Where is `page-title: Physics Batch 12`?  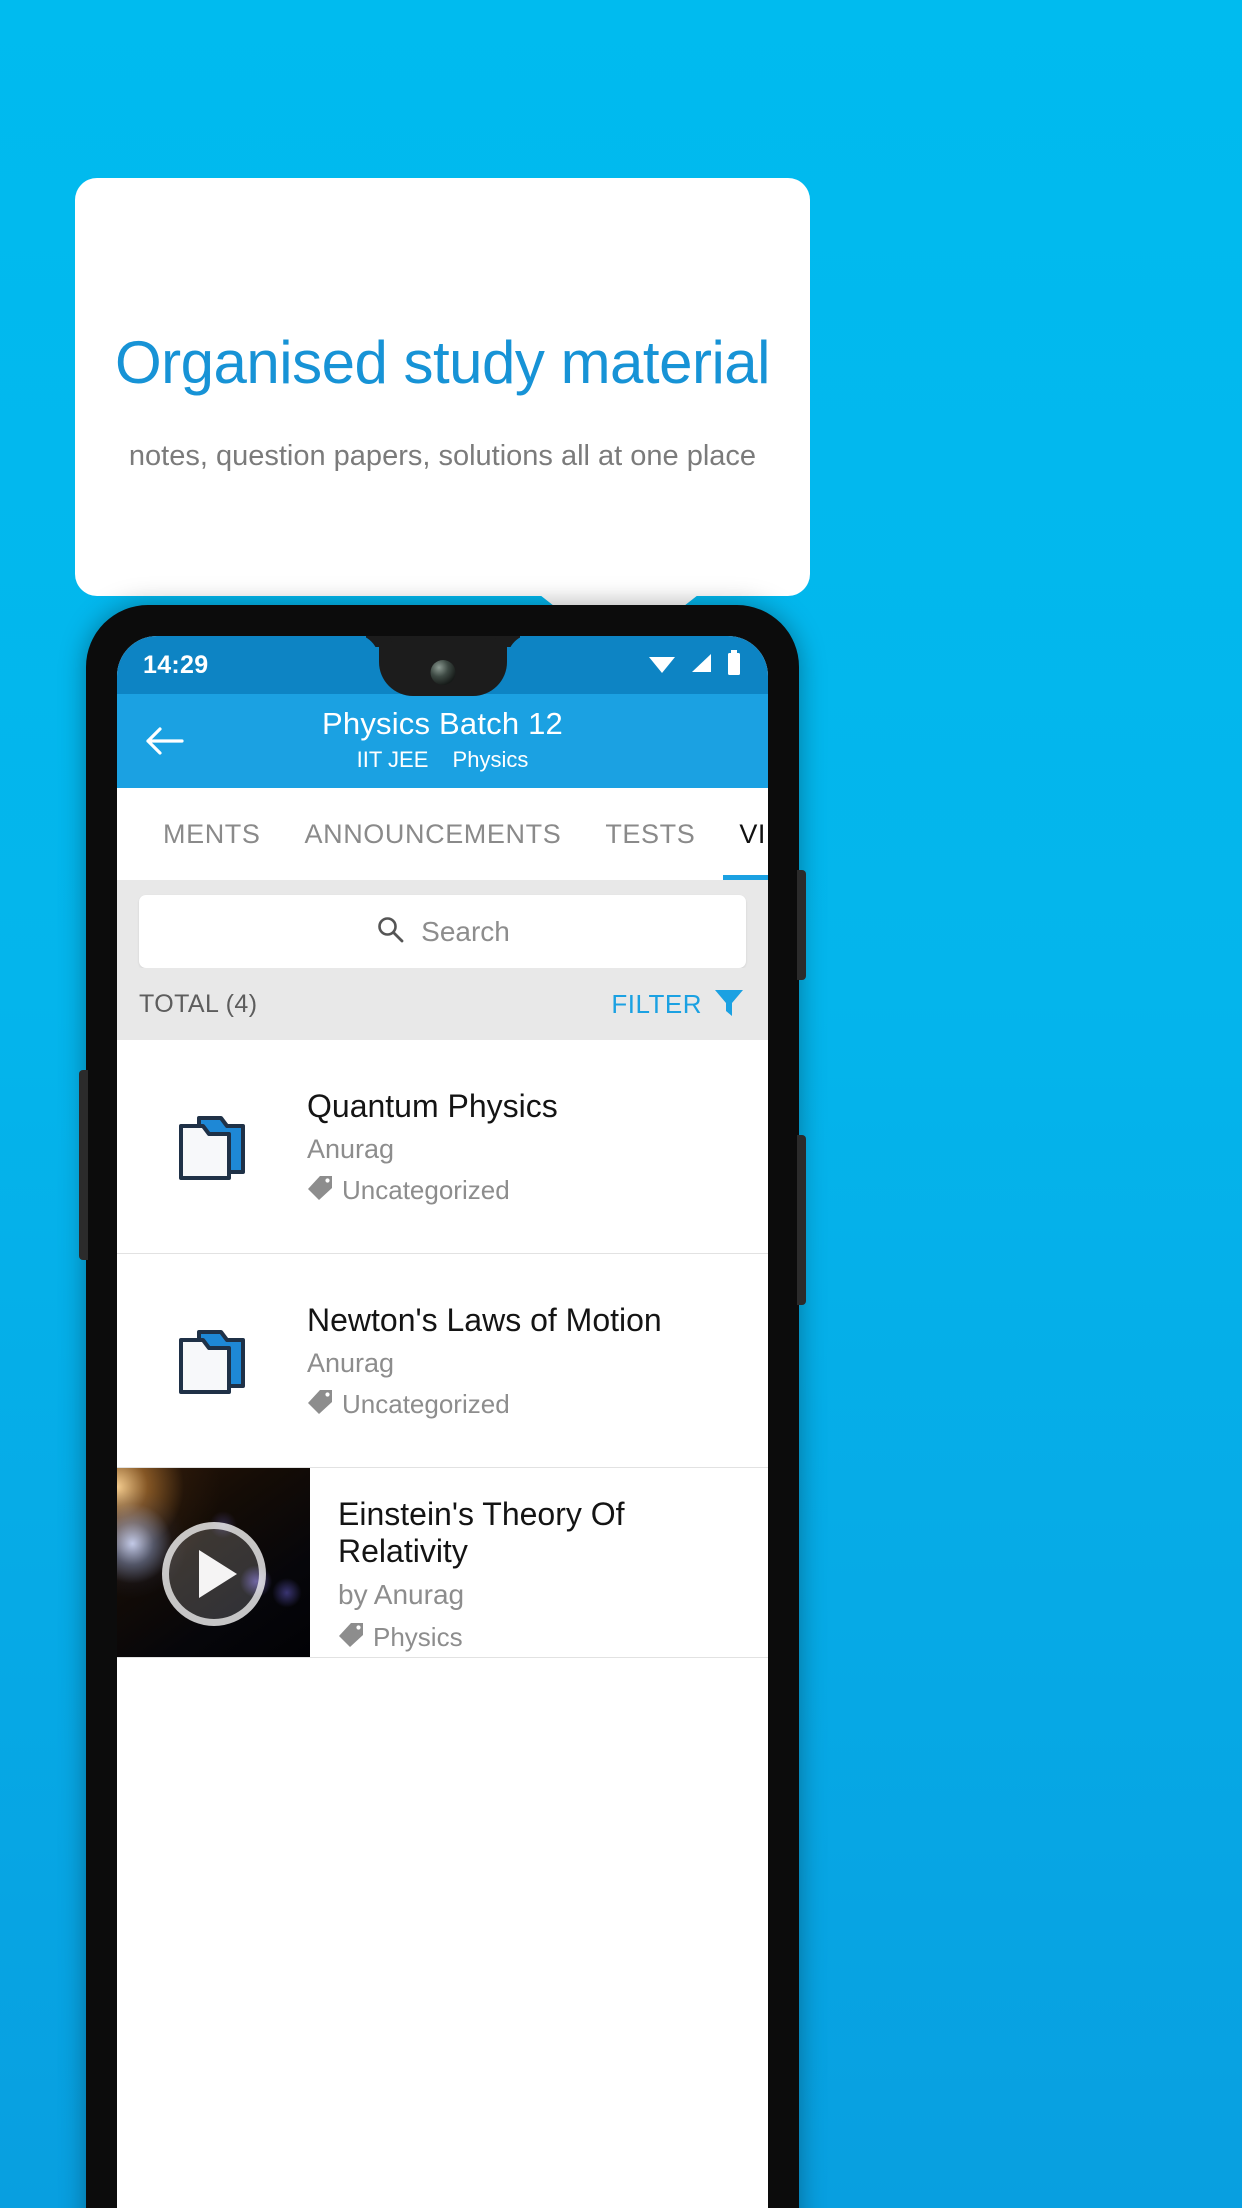
page-title: Physics Batch 12 is located at coordinates (442, 723).